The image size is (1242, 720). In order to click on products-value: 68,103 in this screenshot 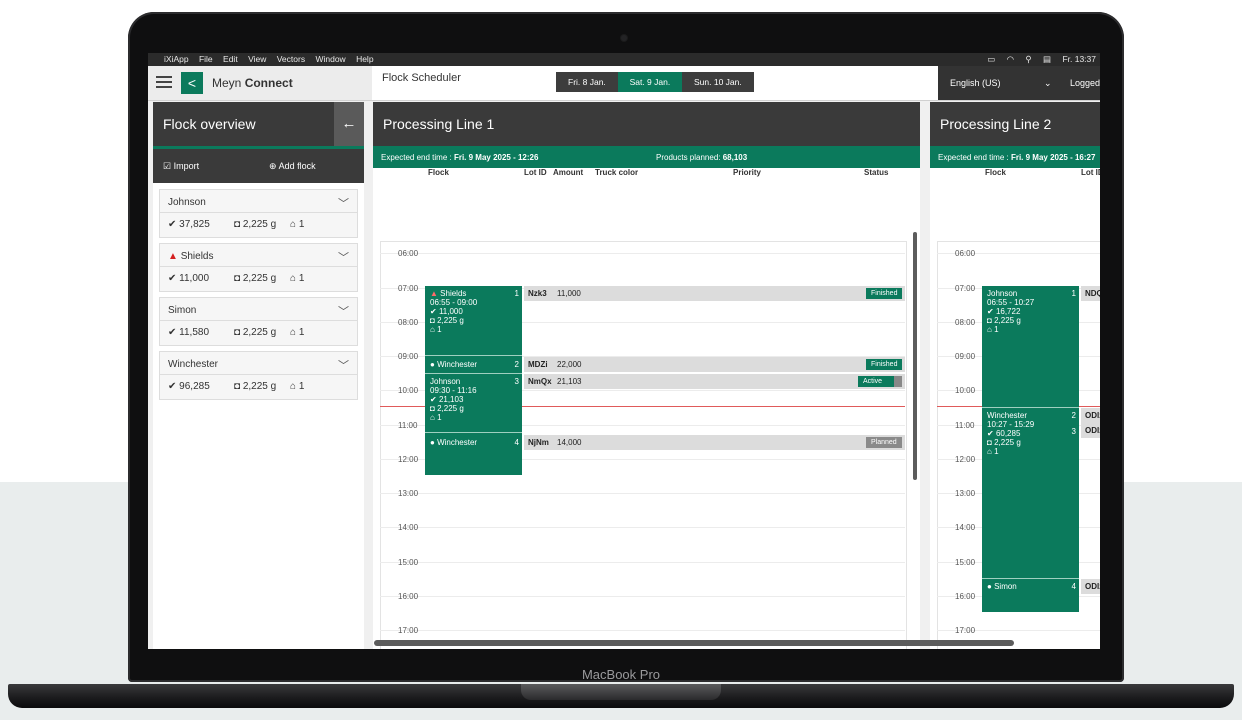, I will do `click(735, 157)`.